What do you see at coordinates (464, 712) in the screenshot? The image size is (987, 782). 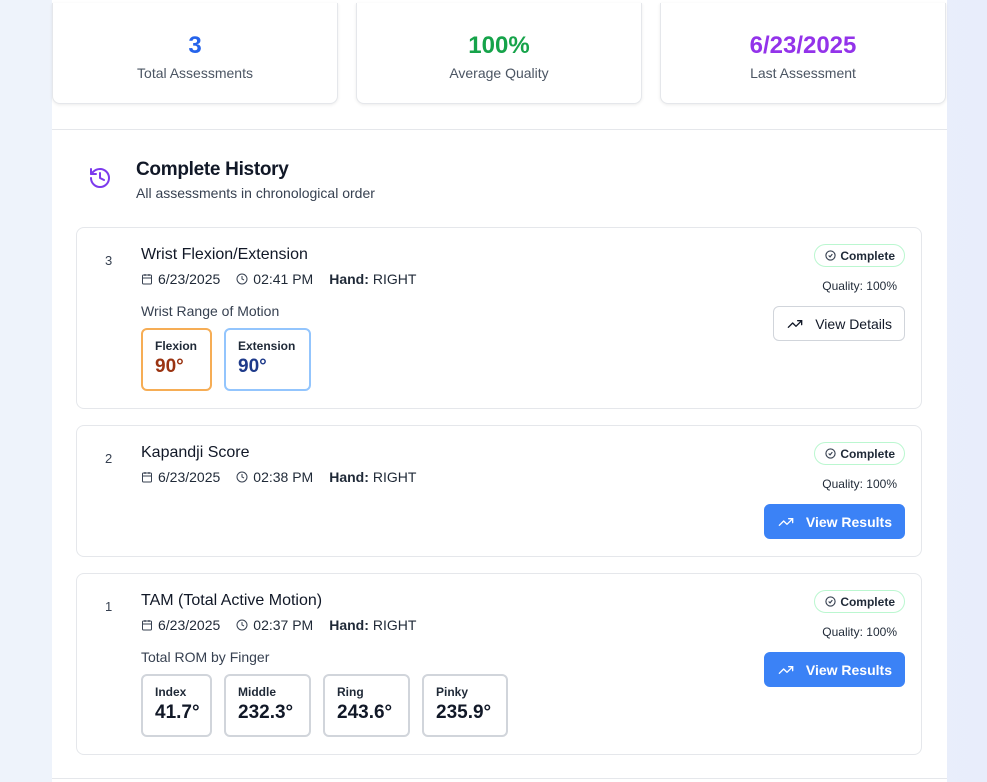 I see `value-number: 235.9°` at bounding box center [464, 712].